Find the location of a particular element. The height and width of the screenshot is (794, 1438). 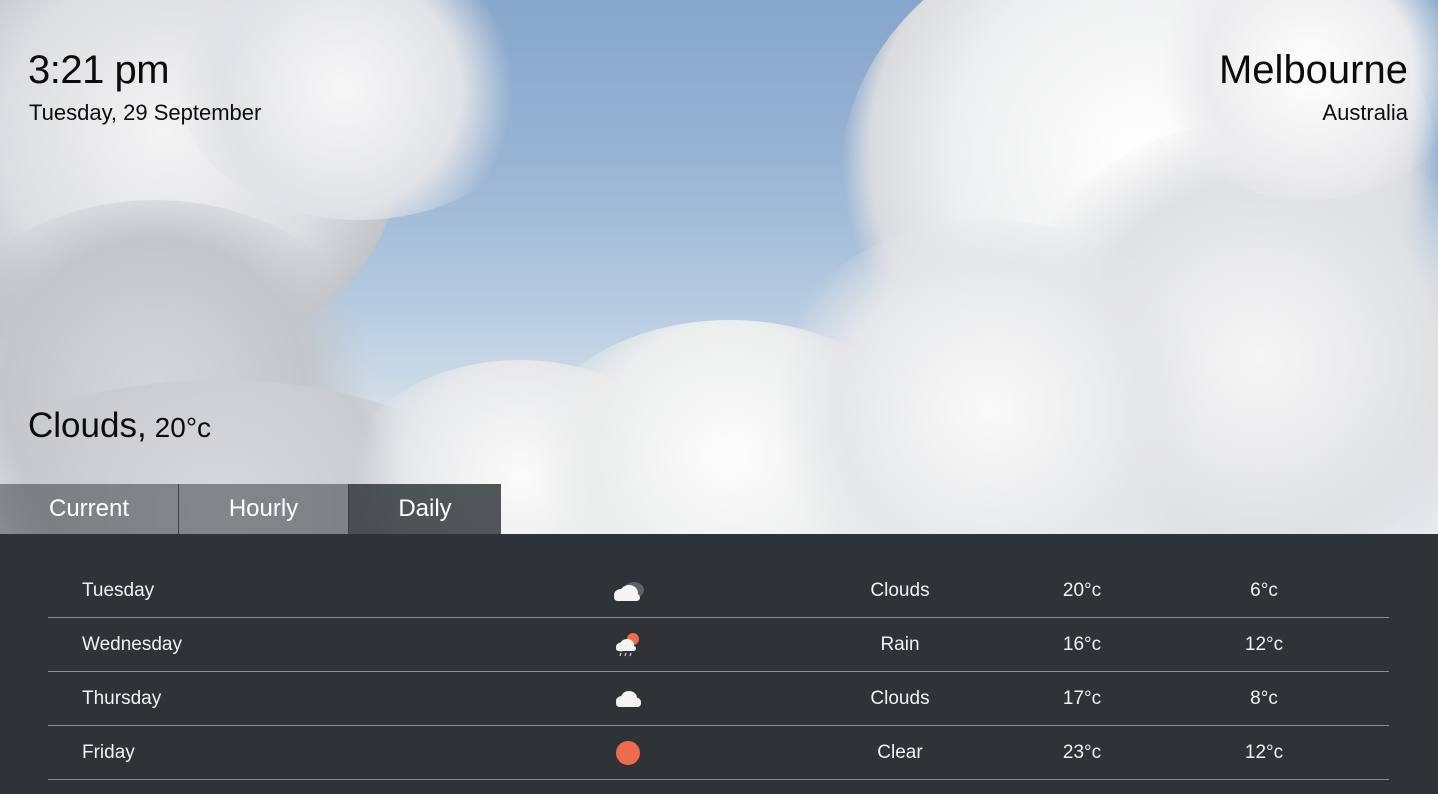

forecast-high: 20°c is located at coordinates (1082, 590).